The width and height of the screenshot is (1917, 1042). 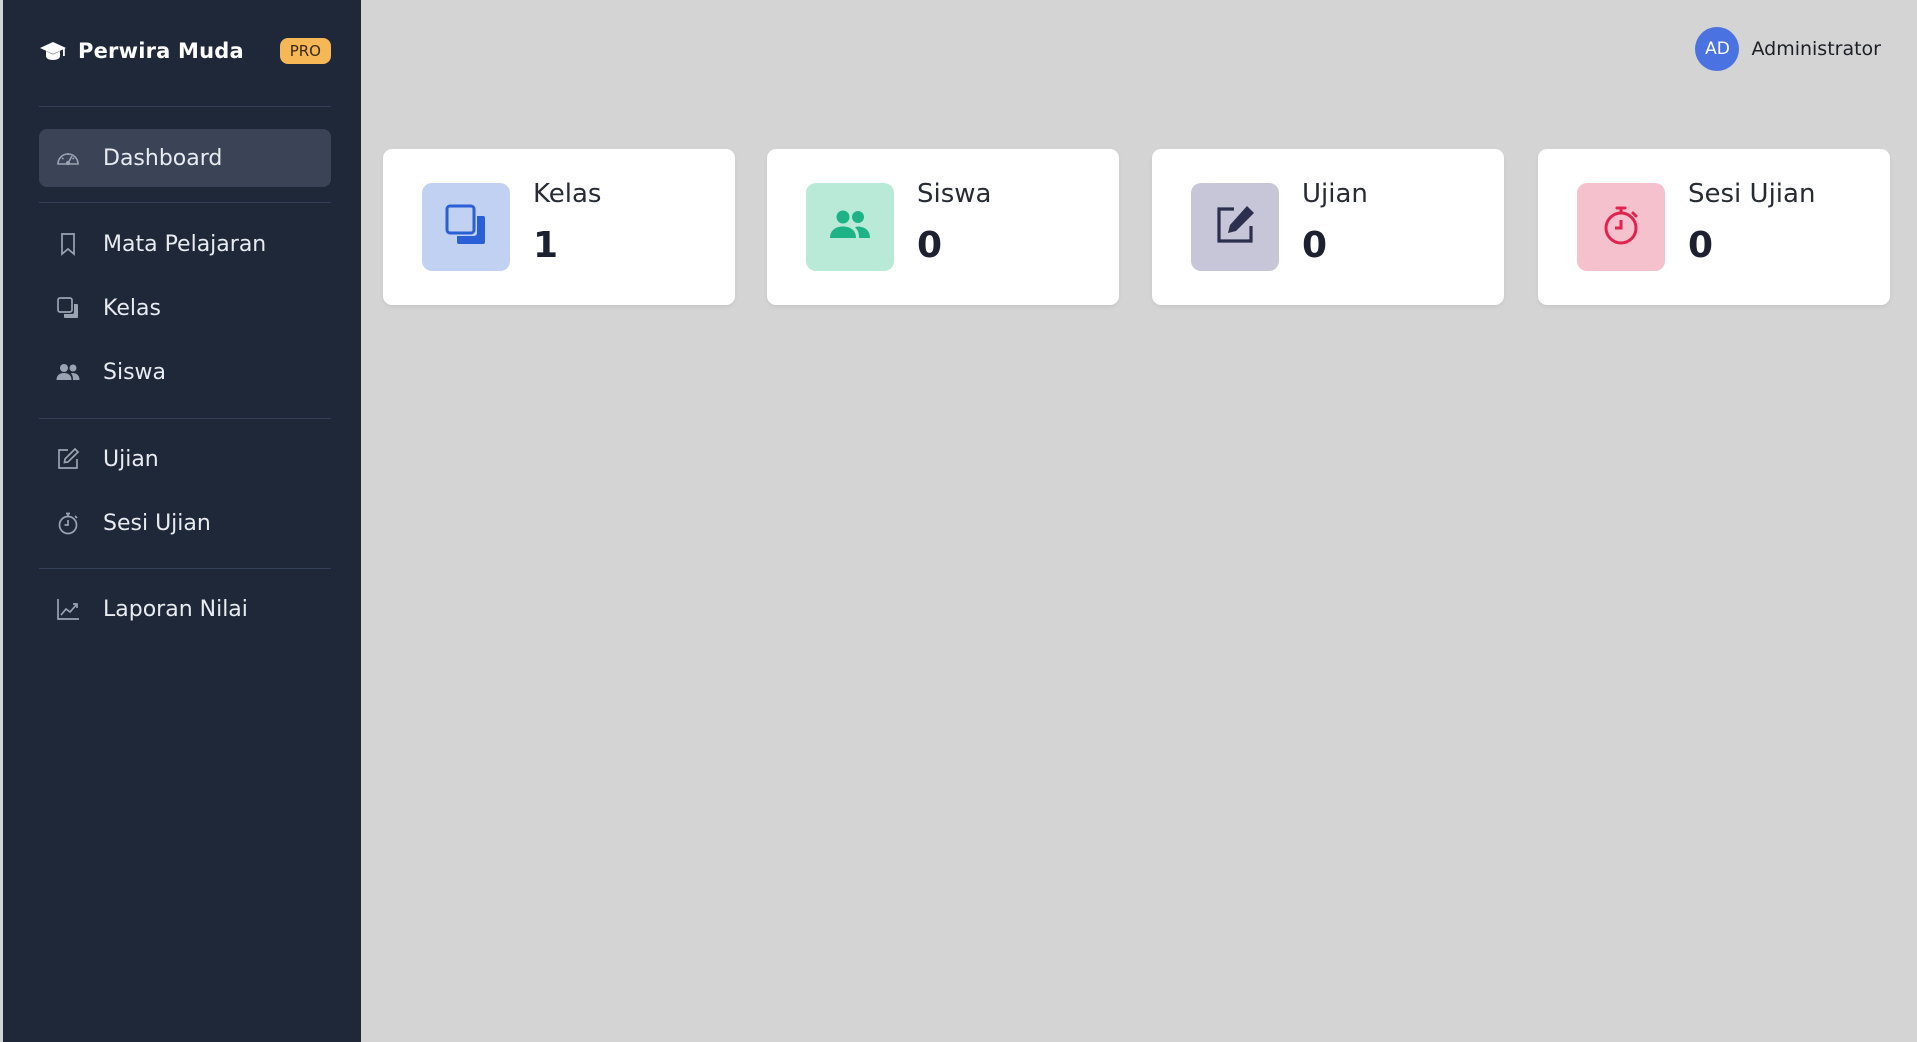 What do you see at coordinates (161, 51) in the screenshot?
I see `brand-name: Perwira Muda` at bounding box center [161, 51].